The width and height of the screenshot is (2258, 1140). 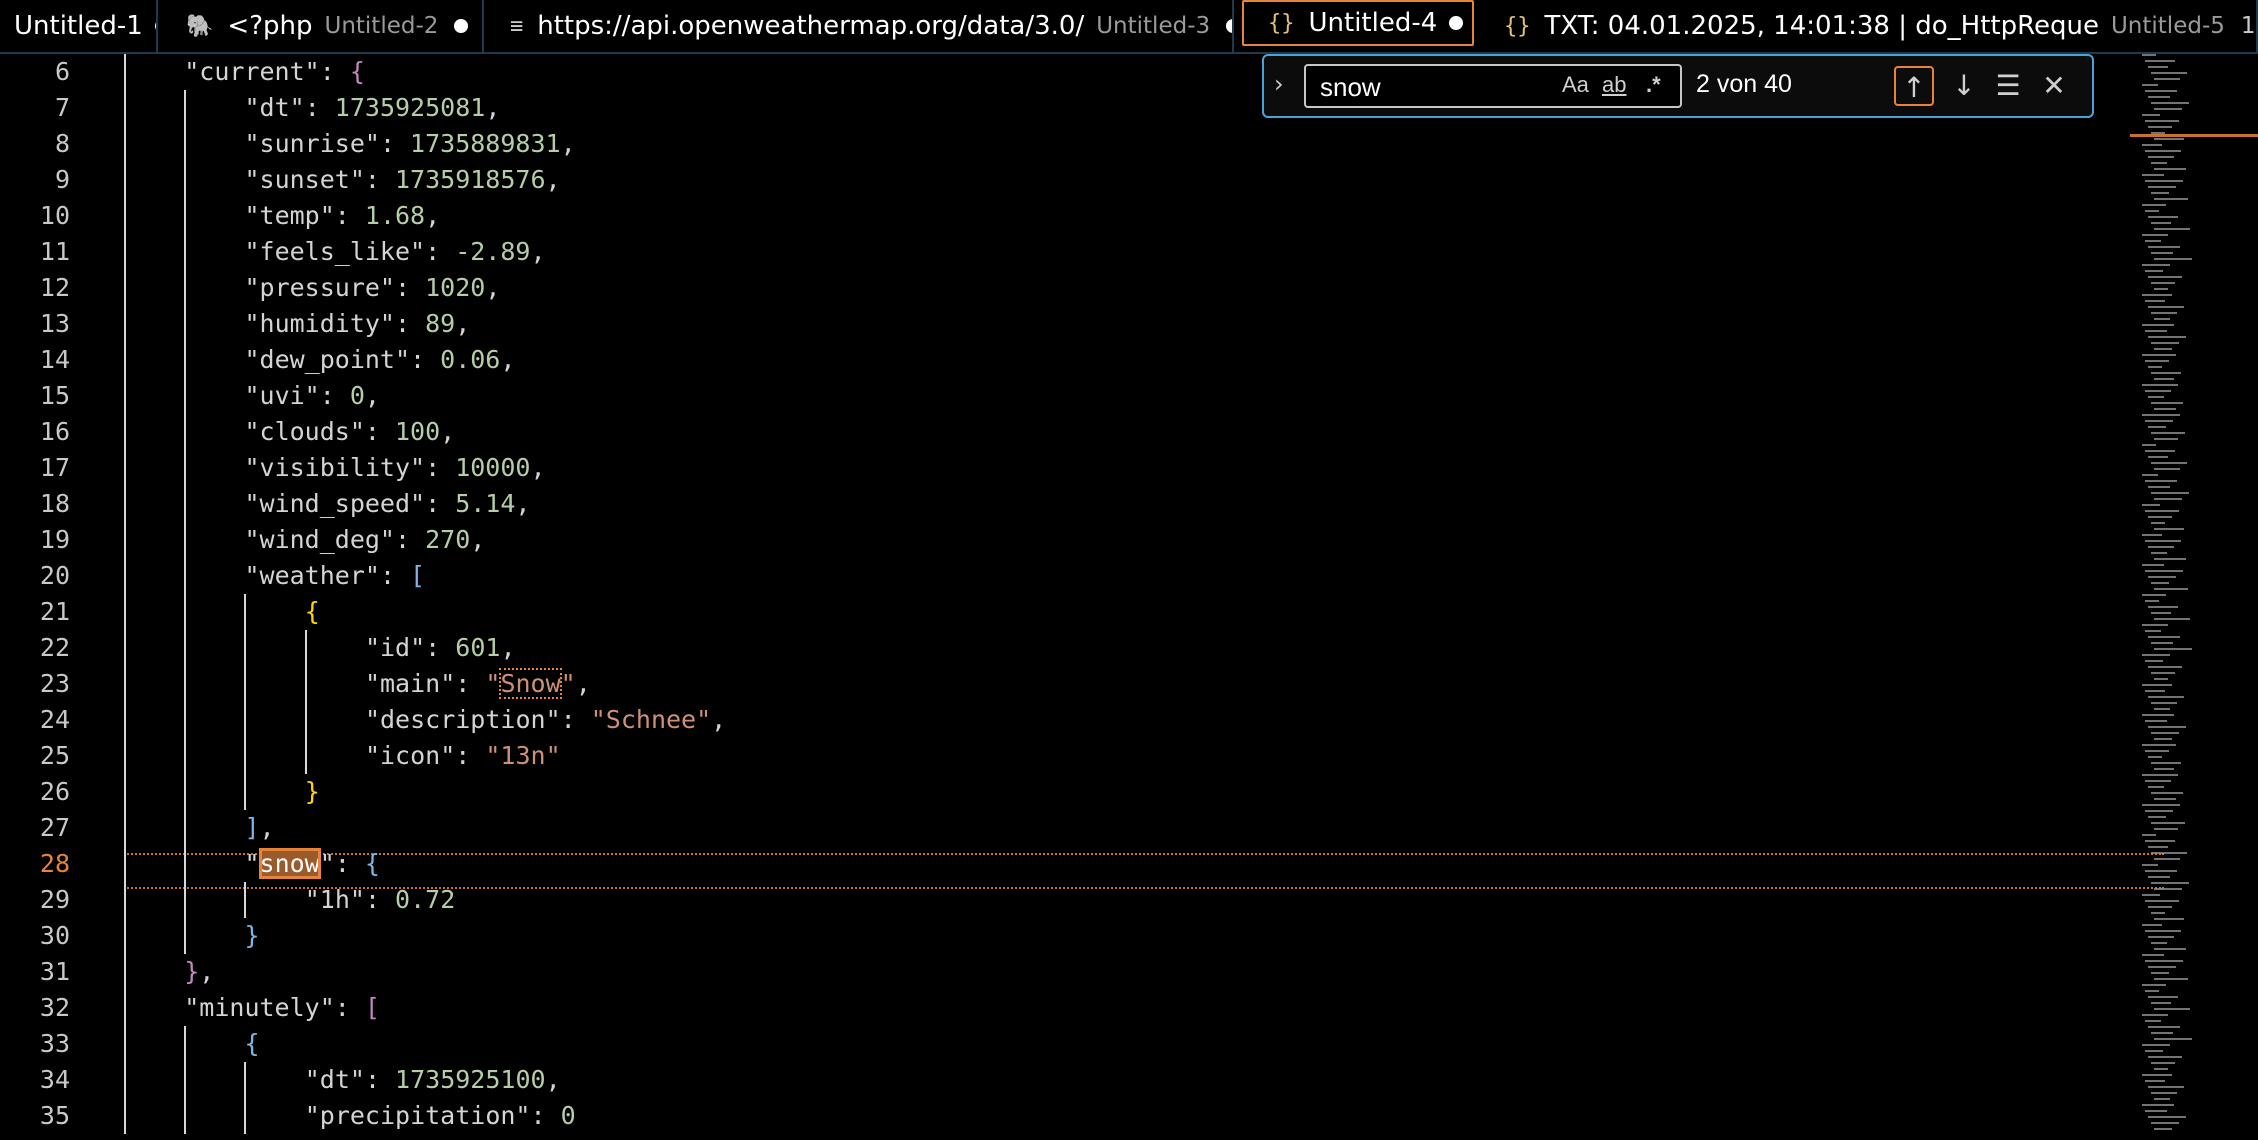 What do you see at coordinates (410, 683) in the screenshot?
I see `code-token: "main"` at bounding box center [410, 683].